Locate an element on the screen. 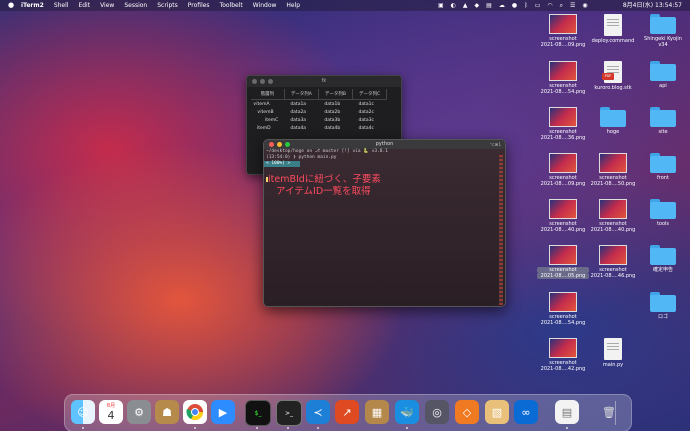 Image resolution: width=690 pixels, height=432 pixels. trash-icon: 🗑 is located at coordinates (609, 412).